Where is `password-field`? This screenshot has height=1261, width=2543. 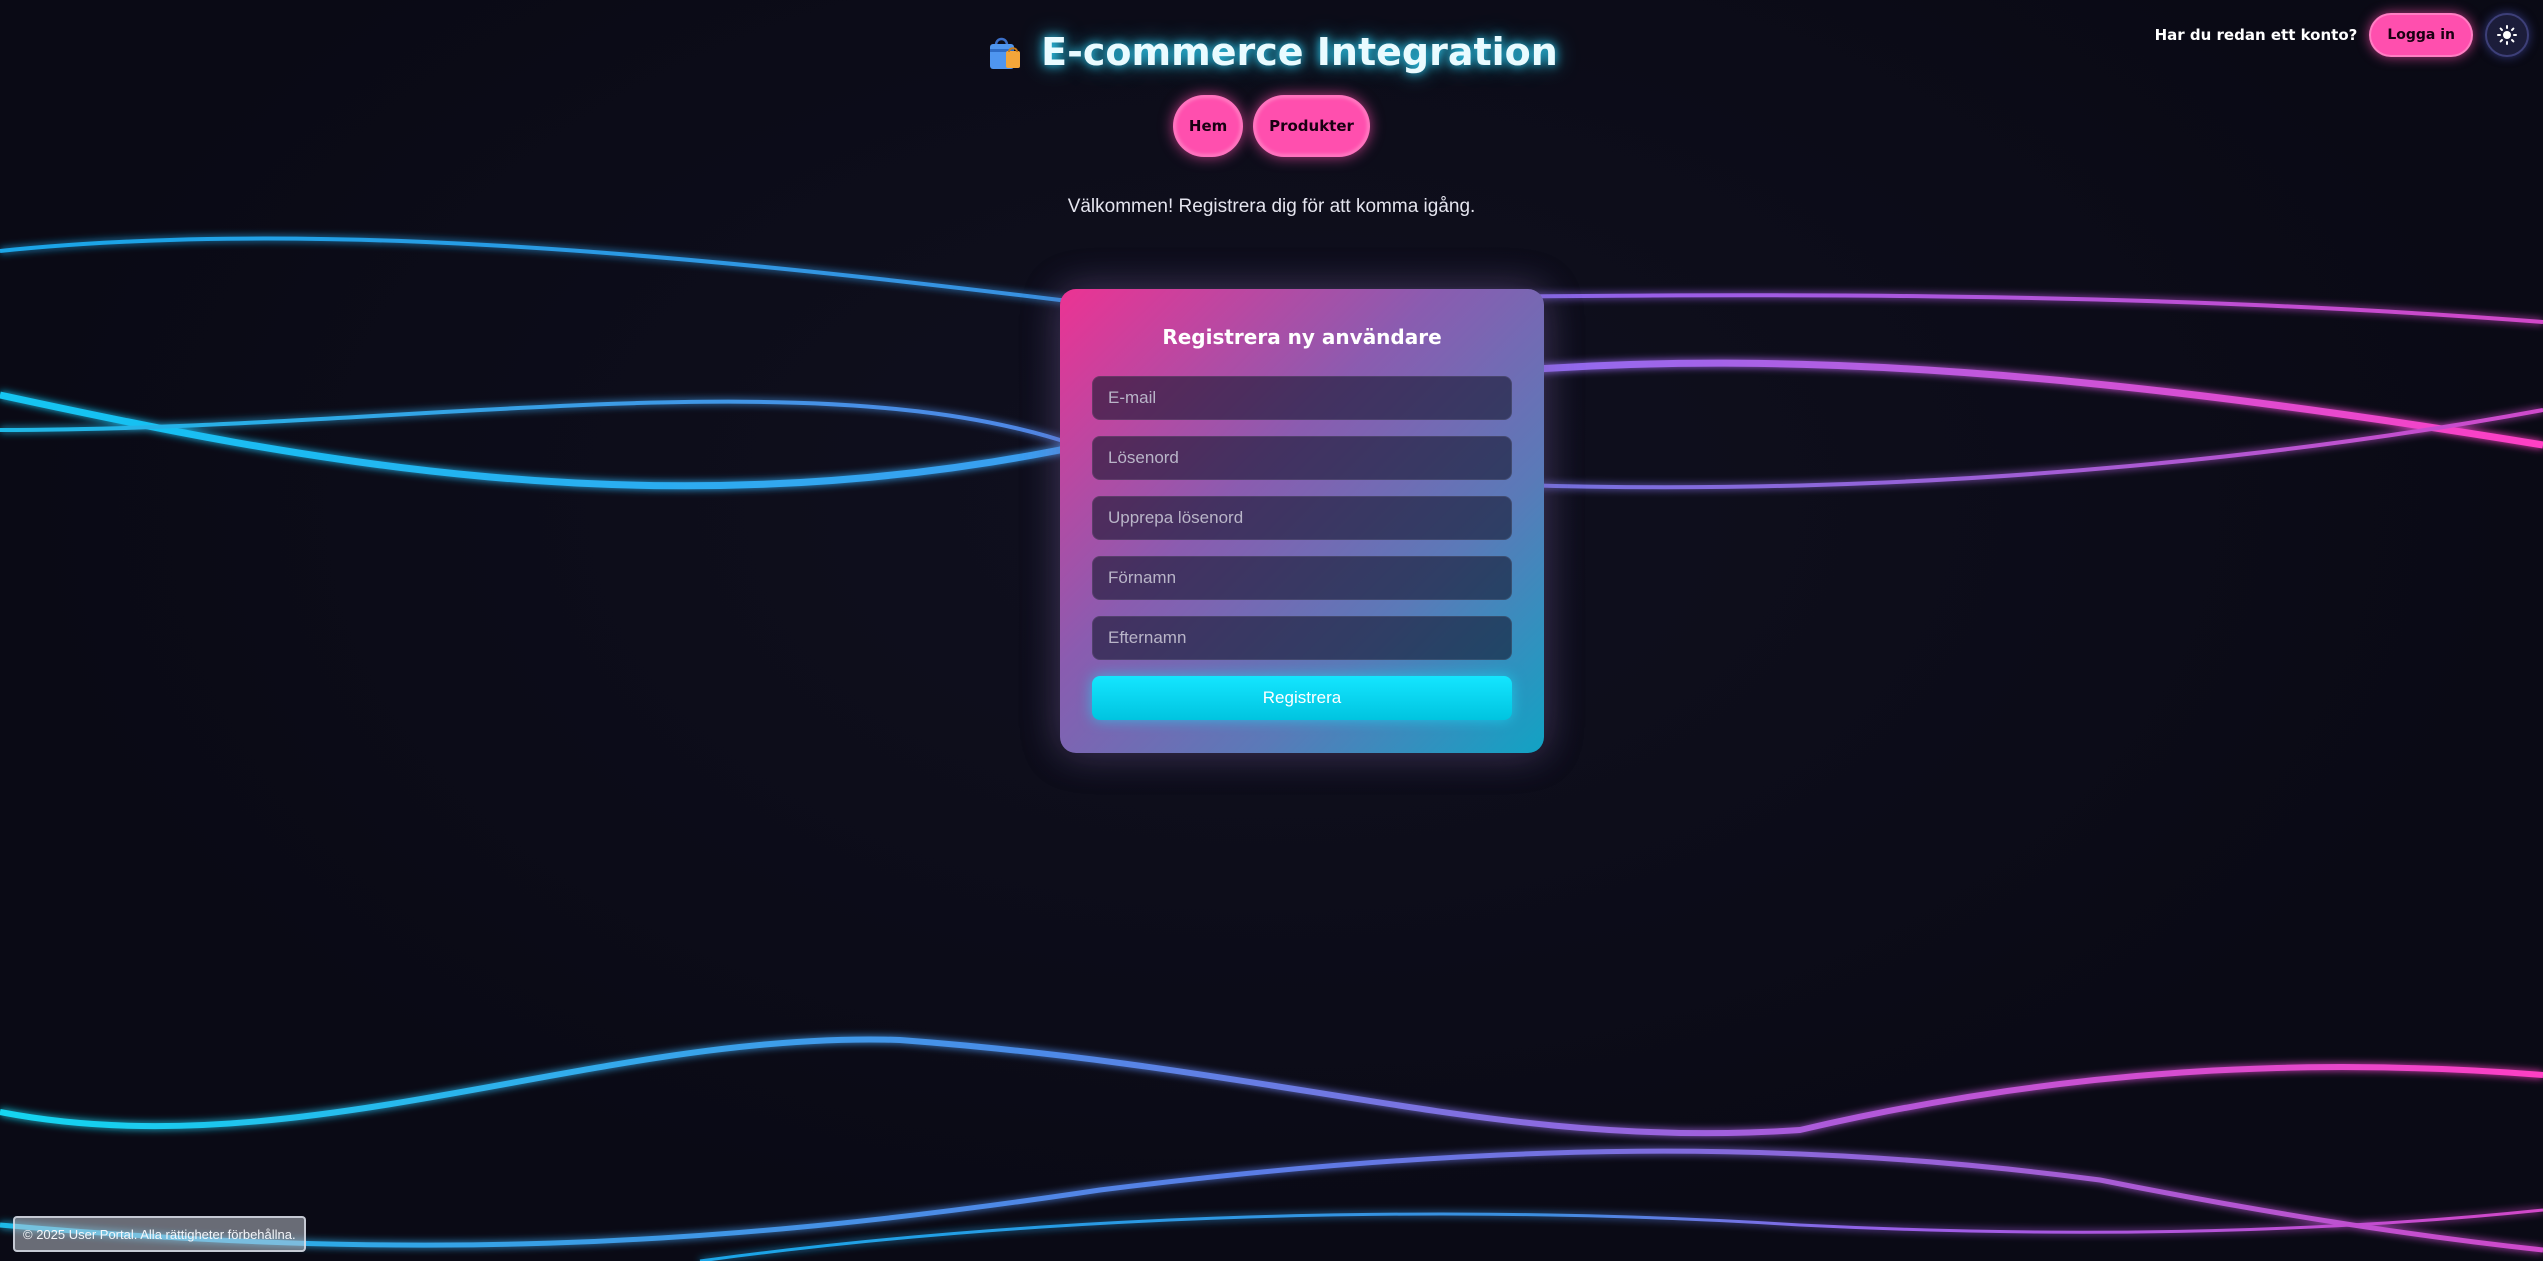 password-field is located at coordinates (1302, 458).